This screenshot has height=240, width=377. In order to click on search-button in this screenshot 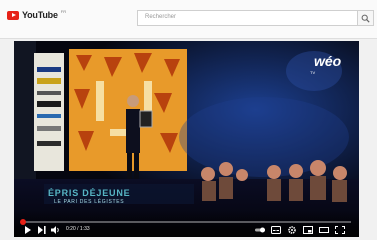, I will do `click(366, 18)`.